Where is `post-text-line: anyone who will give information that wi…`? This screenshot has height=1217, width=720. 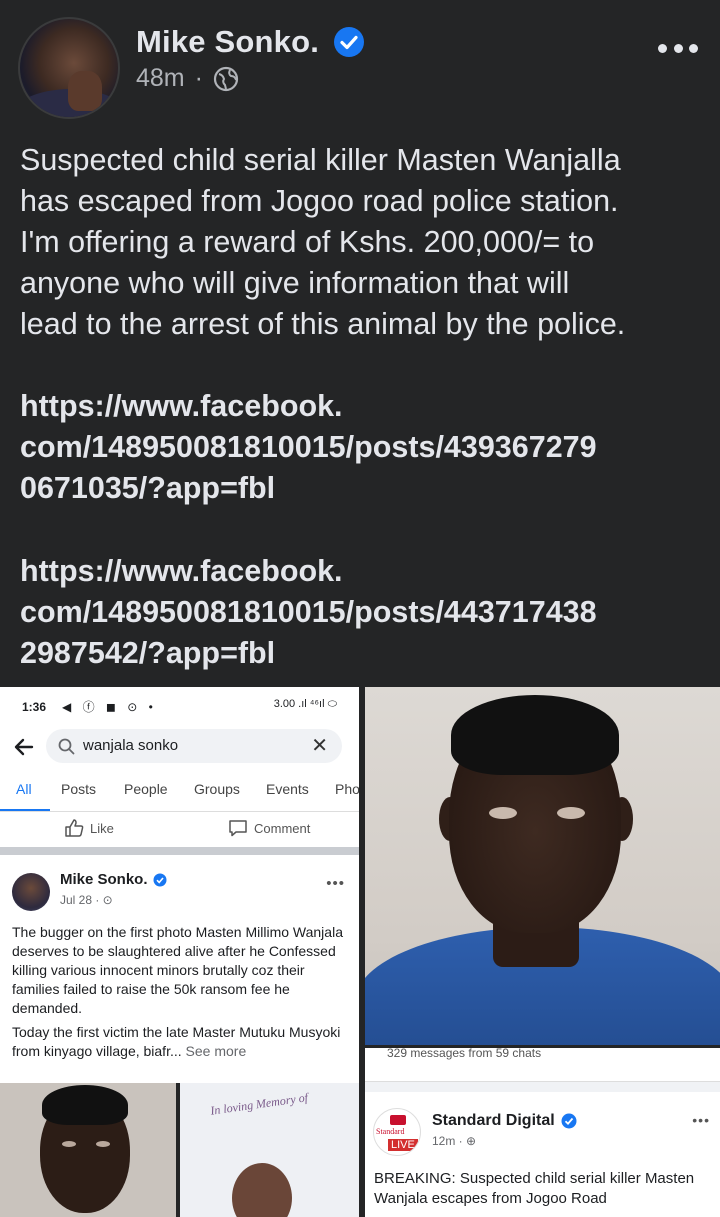
post-text-line: anyone who will give information that wi… is located at coordinates (295, 283).